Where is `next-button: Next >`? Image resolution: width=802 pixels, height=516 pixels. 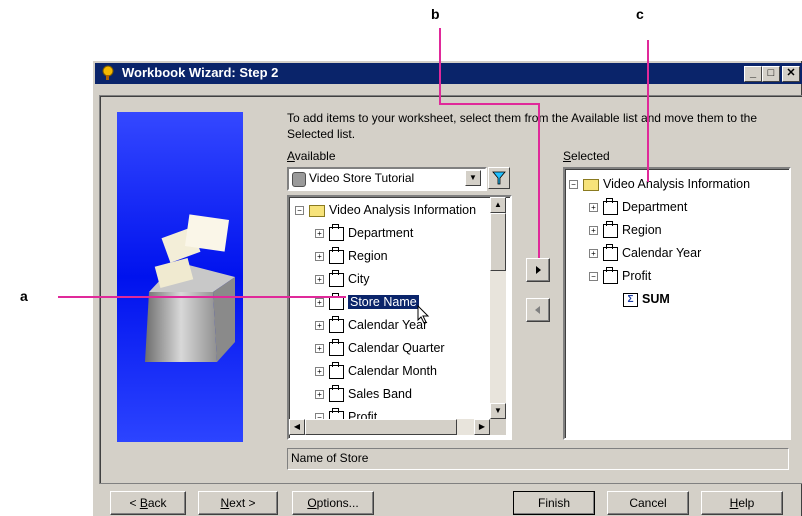 next-button: Next > is located at coordinates (238, 503).